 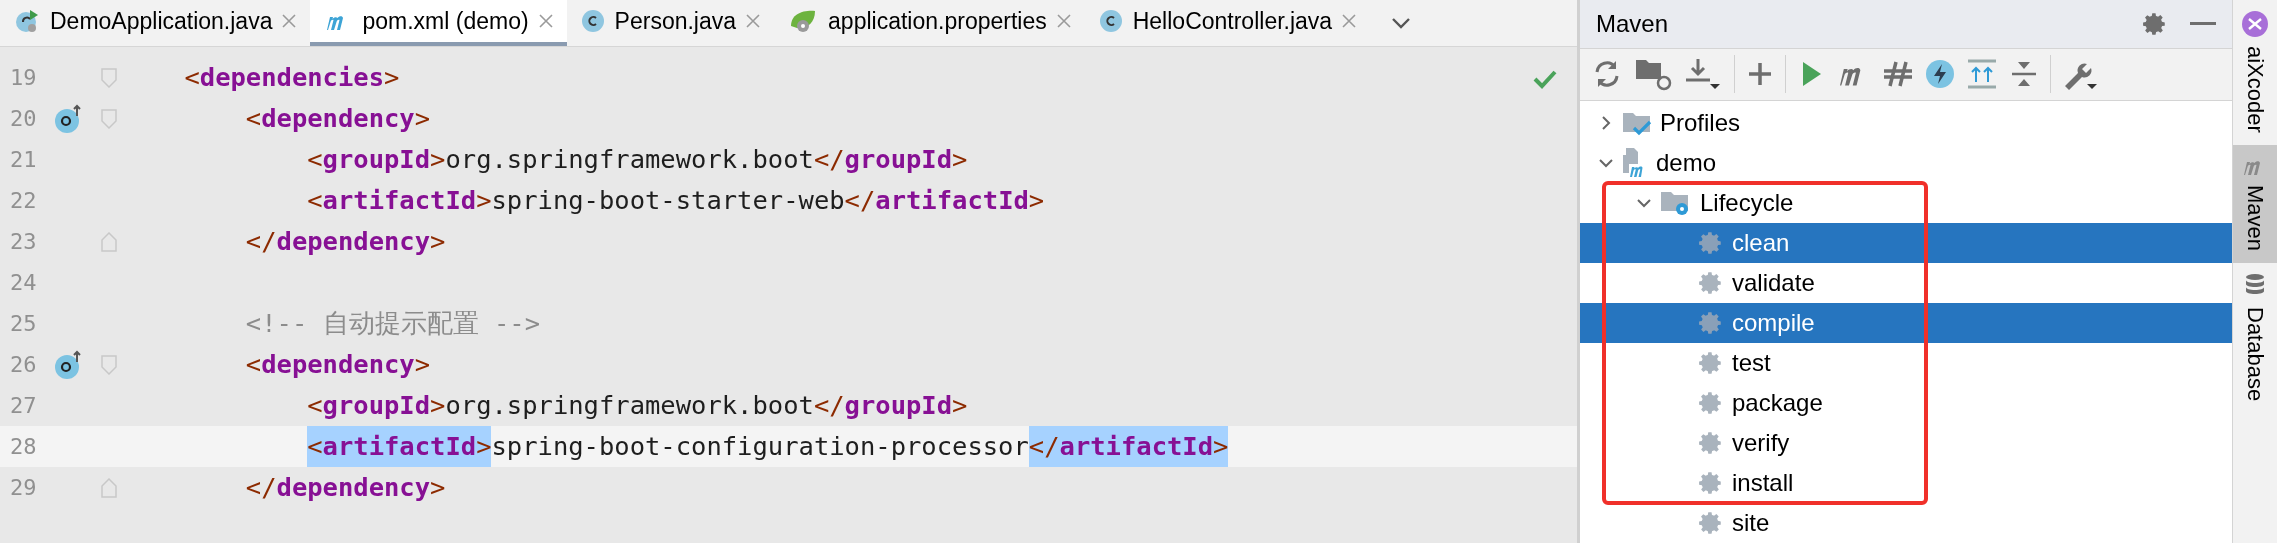 What do you see at coordinates (1906, 323) in the screenshot?
I see `tree-item: compile` at bounding box center [1906, 323].